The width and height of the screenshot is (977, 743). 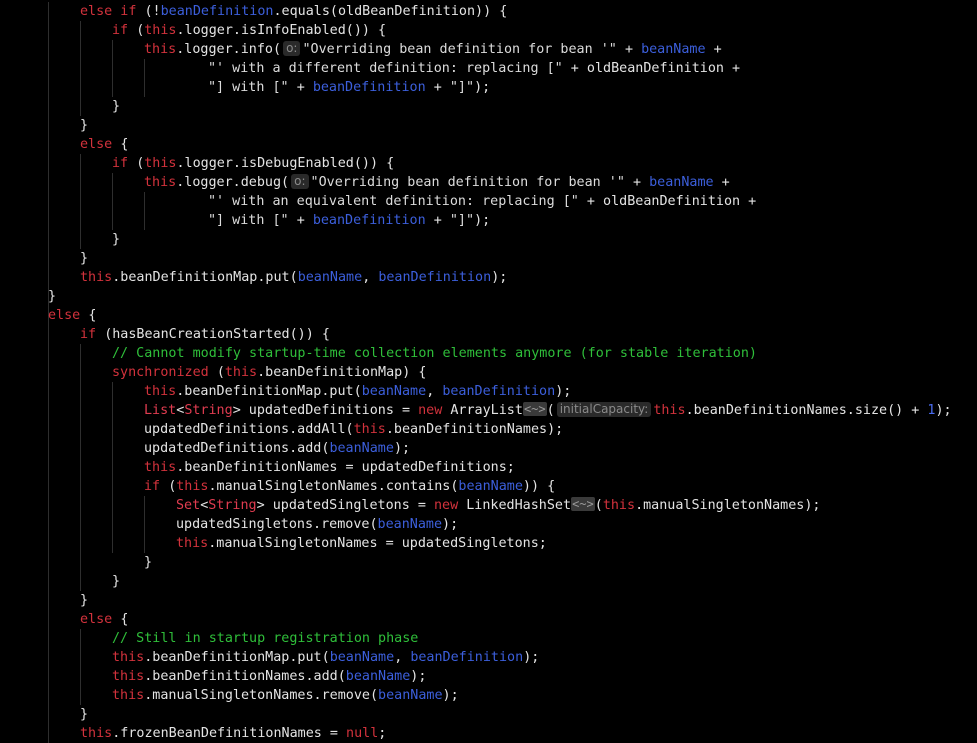 I want to click on code-token: > updatedSingletons =, so click(x=345, y=505).